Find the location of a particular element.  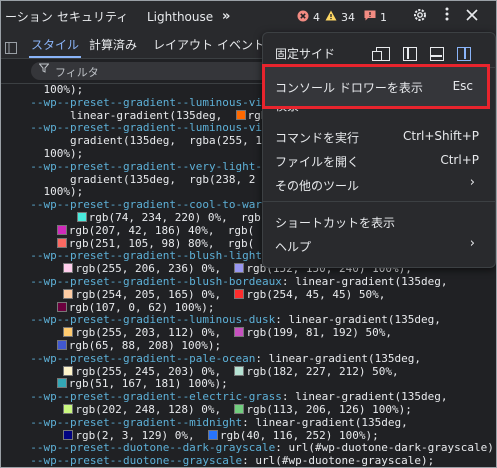

css-property-name: --wp--preset--gradient--midnight is located at coordinates (129, 422).